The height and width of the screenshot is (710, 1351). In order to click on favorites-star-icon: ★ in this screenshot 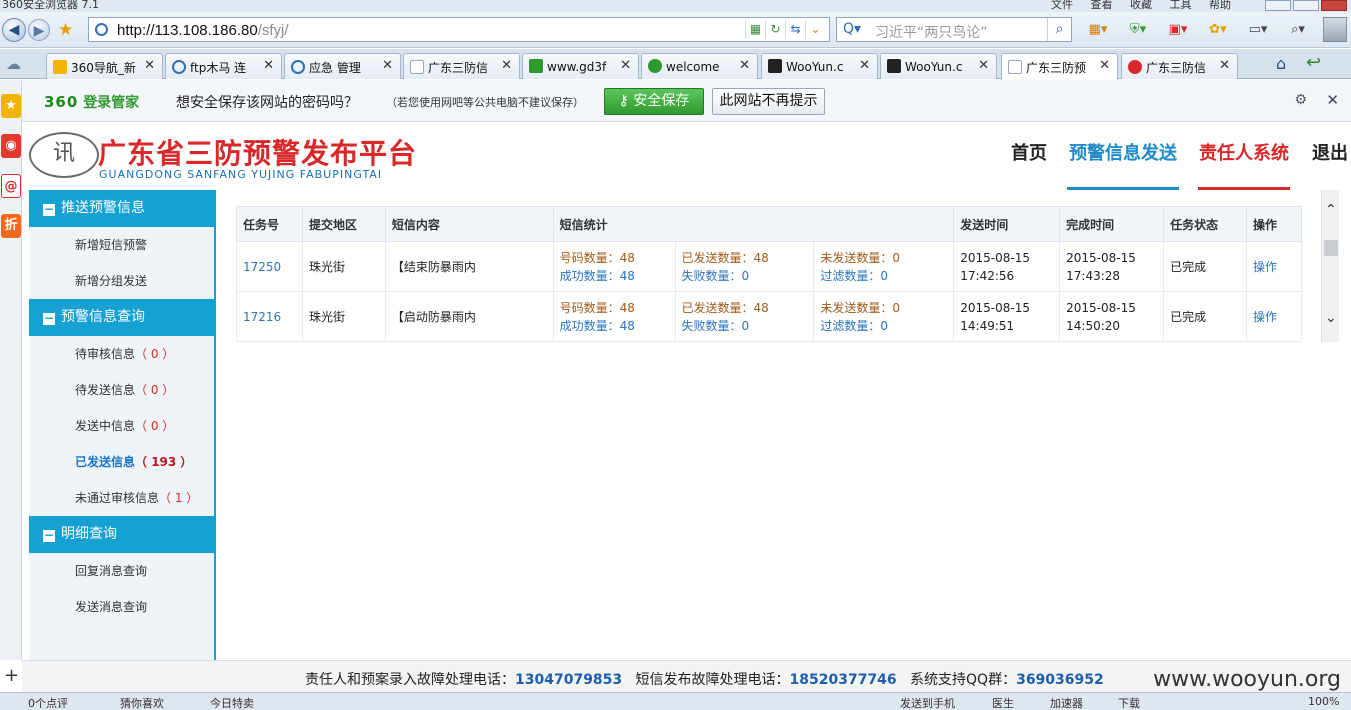, I will do `click(11, 106)`.